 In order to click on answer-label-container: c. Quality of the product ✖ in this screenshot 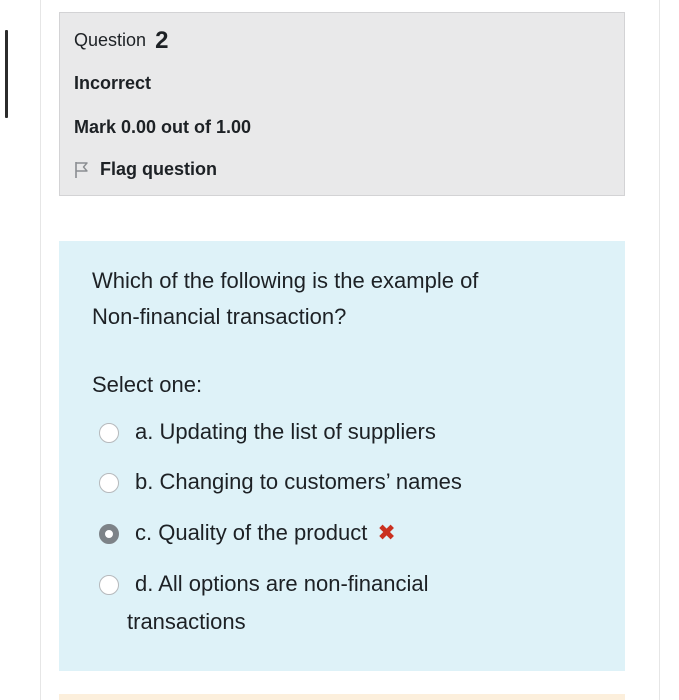, I will do `click(265, 533)`.